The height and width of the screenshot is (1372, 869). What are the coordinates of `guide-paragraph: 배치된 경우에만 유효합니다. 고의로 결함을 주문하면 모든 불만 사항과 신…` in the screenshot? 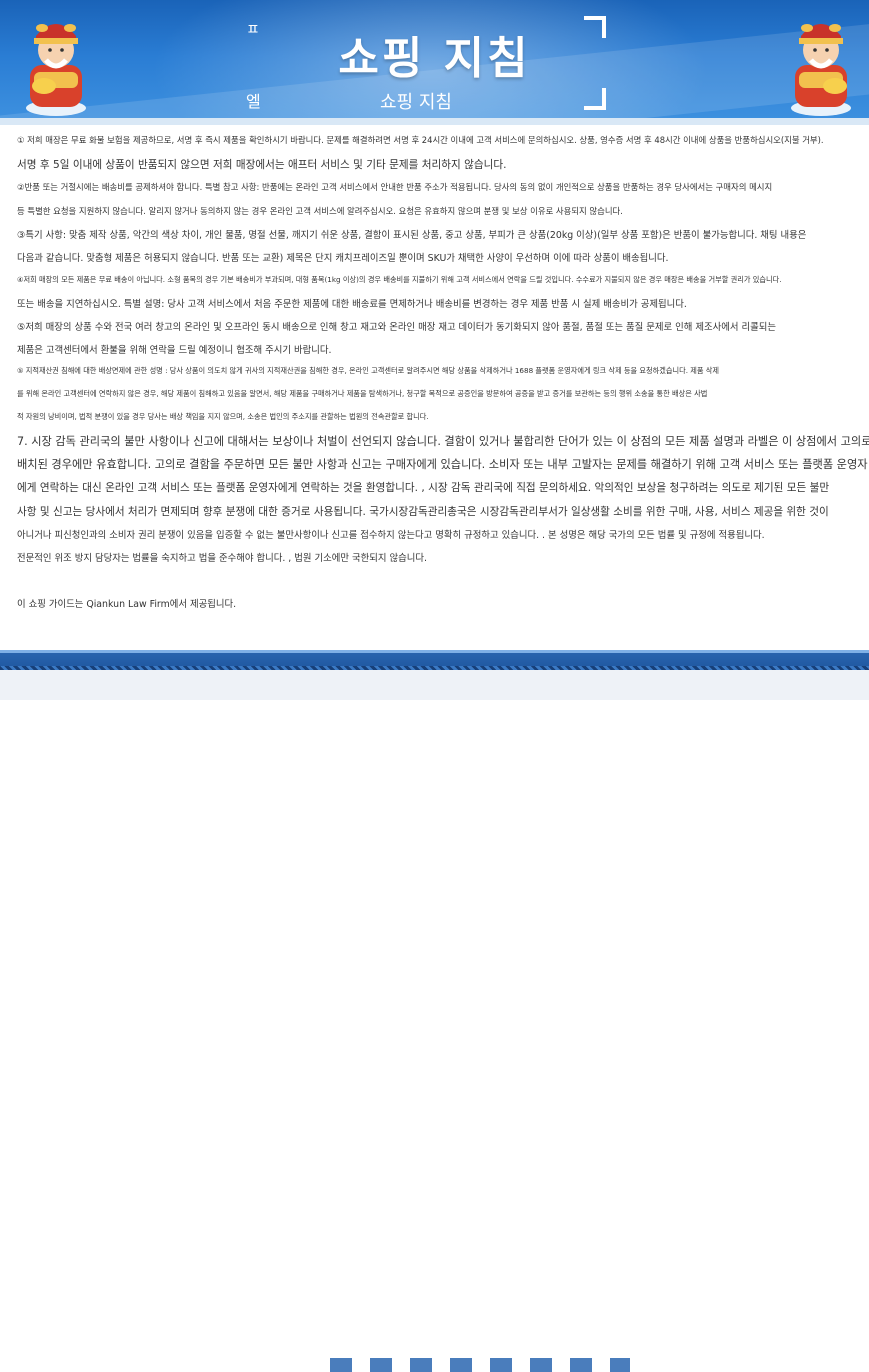 It's located at (442, 464).